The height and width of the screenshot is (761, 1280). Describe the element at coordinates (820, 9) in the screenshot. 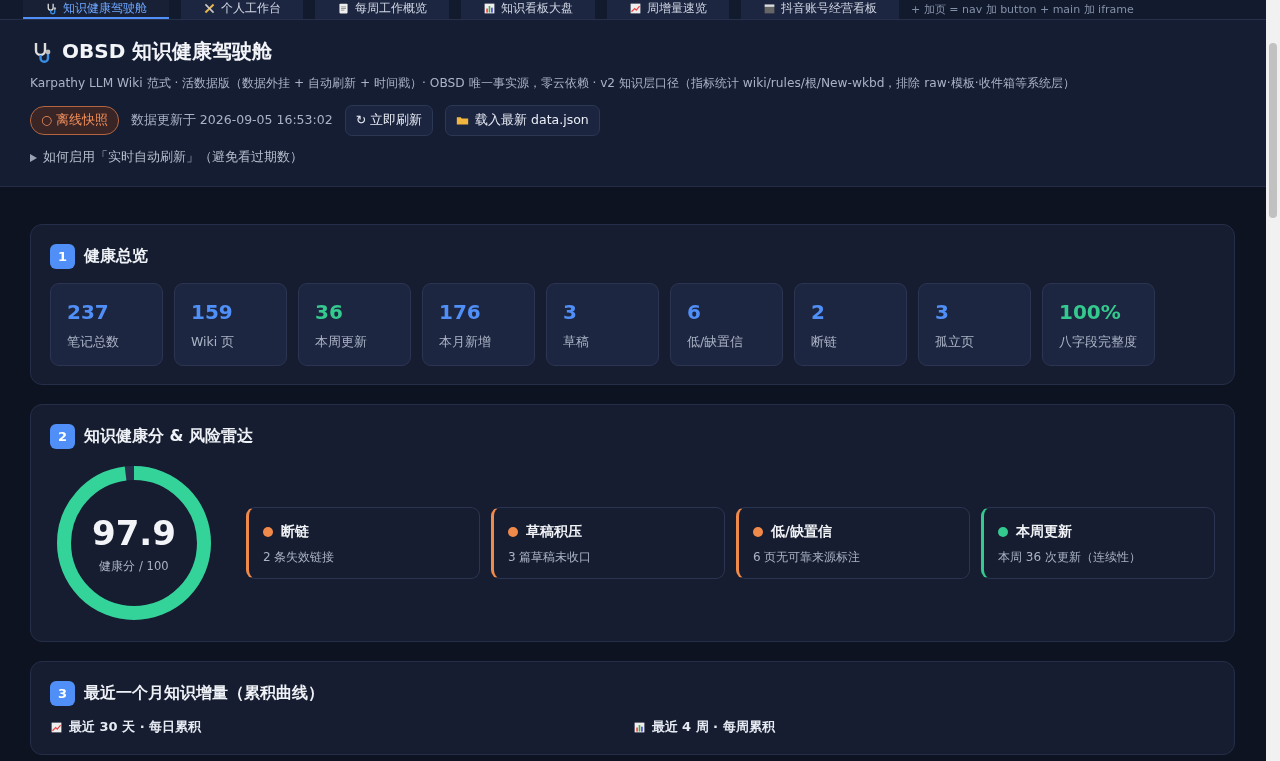

I see `nav-tab: 抖音账号经营看板` at that location.